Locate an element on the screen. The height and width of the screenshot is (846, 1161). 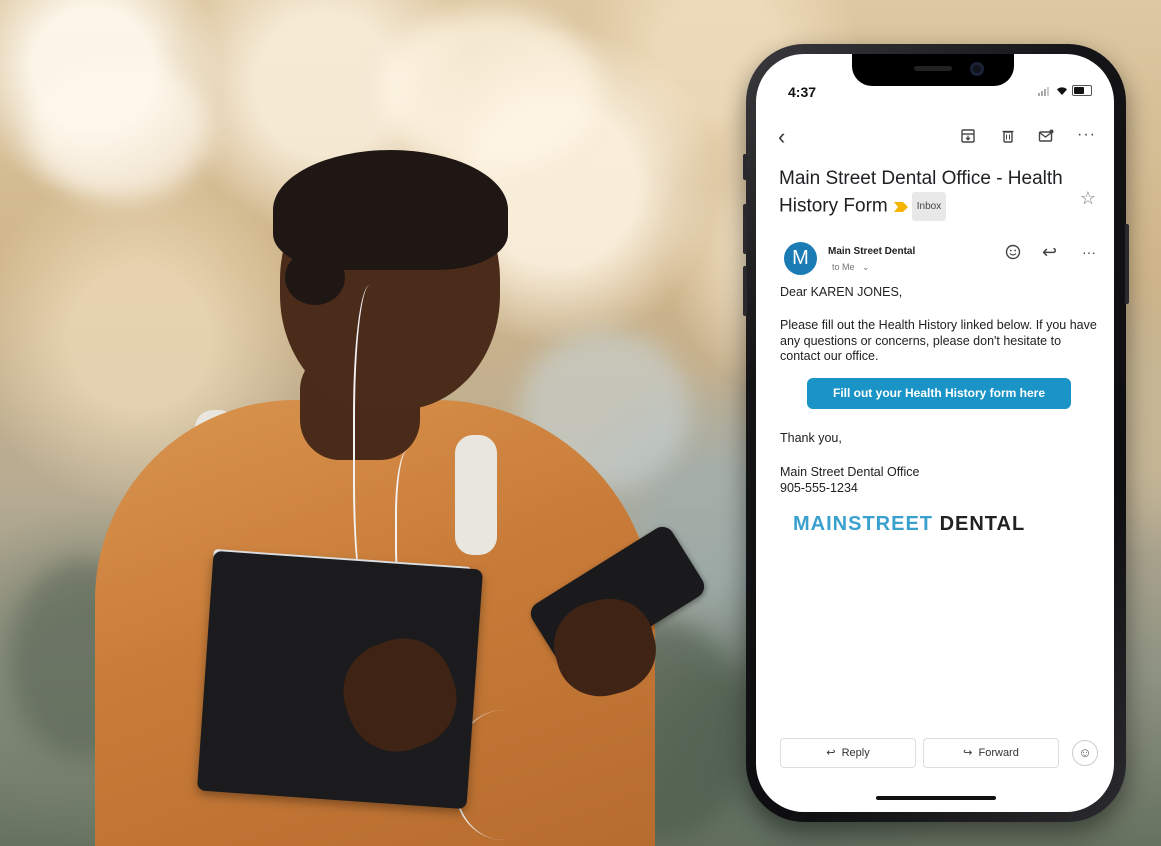
logo-part2: DENTAL is located at coordinates (982, 524).